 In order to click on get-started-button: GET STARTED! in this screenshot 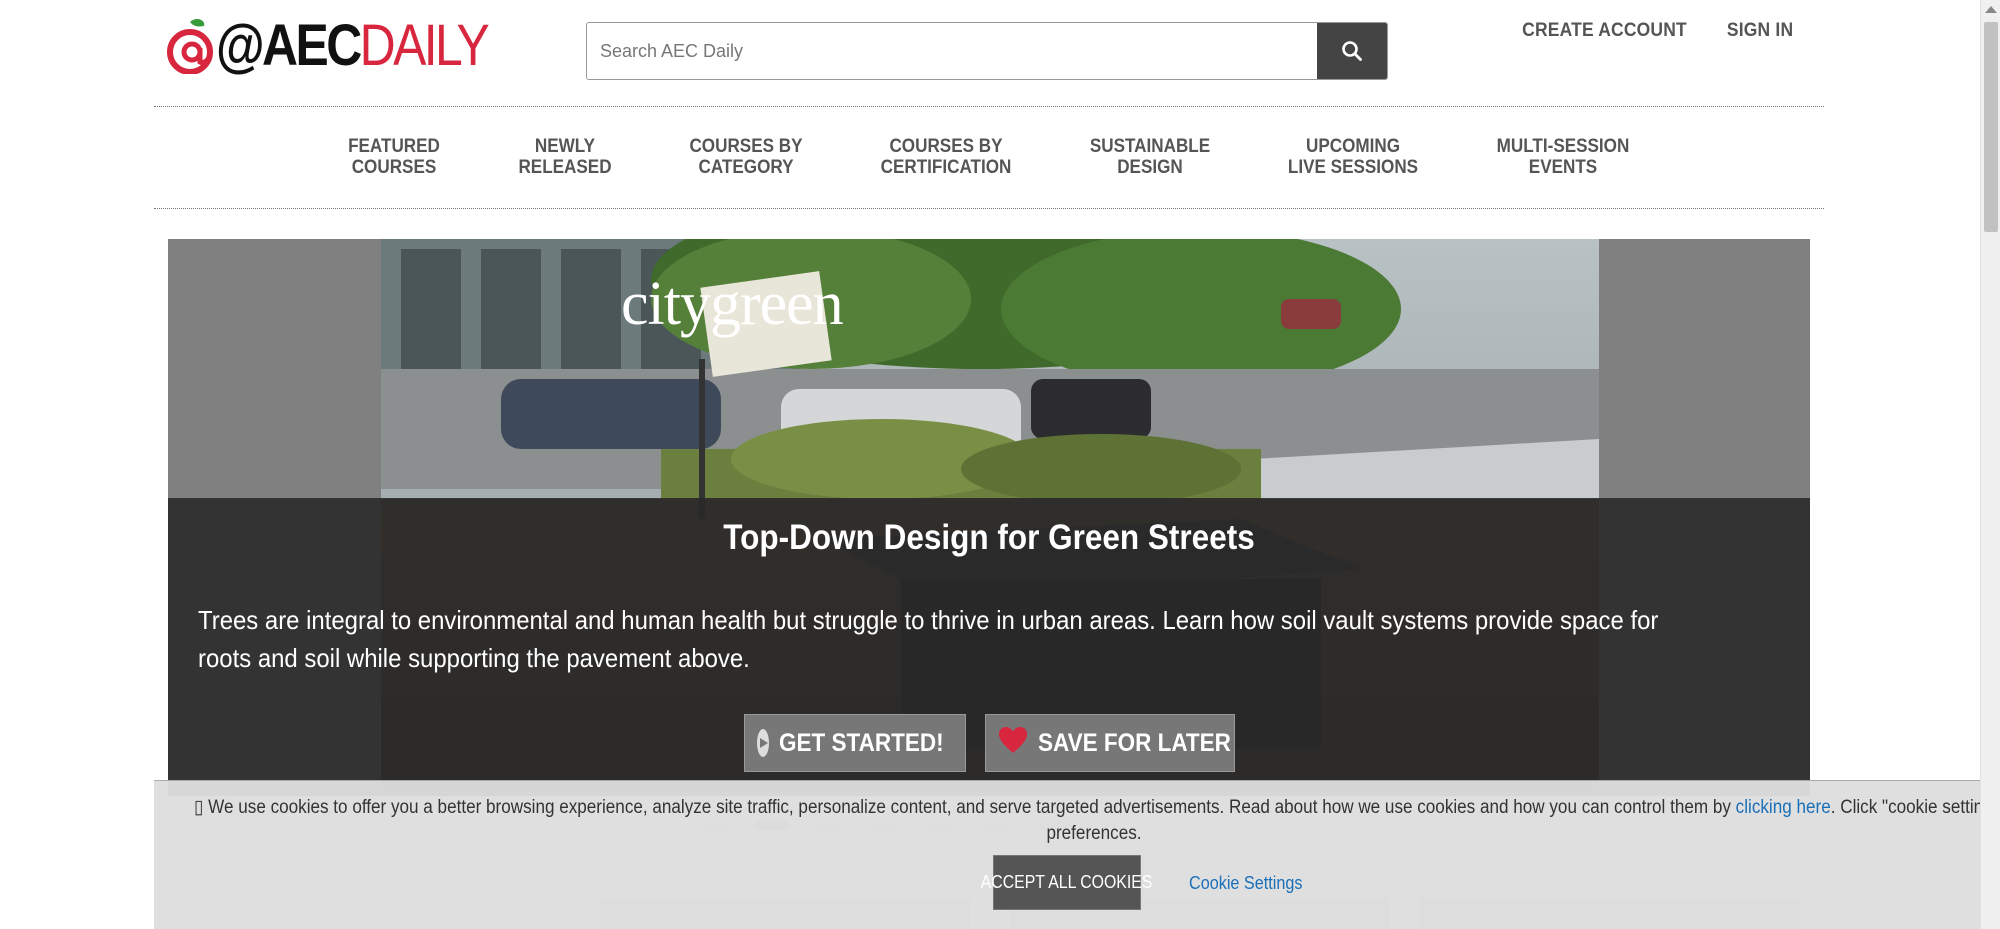, I will do `click(855, 743)`.